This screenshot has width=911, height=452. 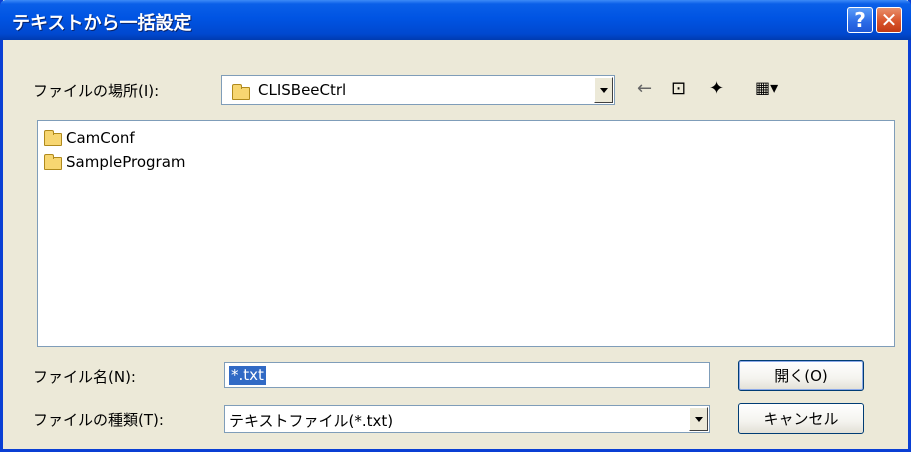 I want to click on look-in-value: CLISBeeCtrl, so click(x=302, y=90).